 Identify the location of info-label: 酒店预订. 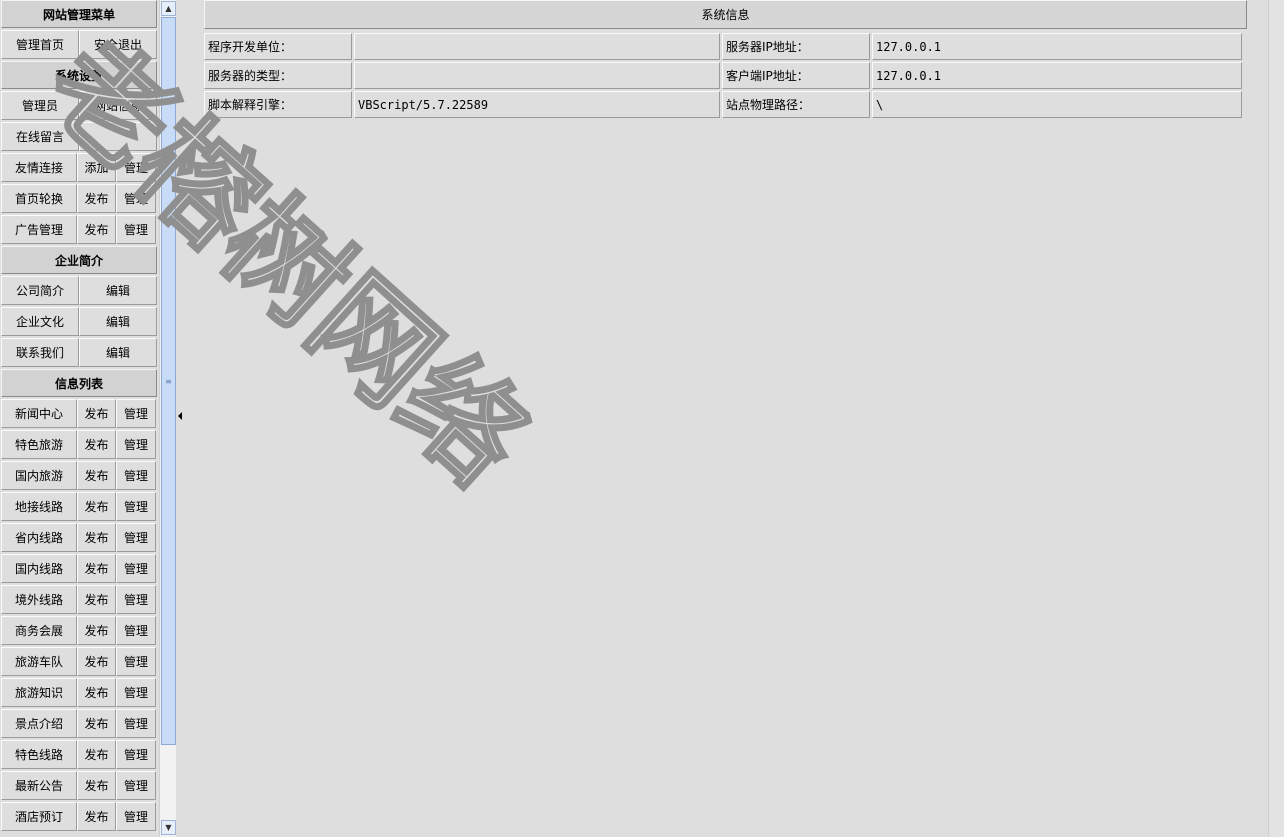
(39, 816).